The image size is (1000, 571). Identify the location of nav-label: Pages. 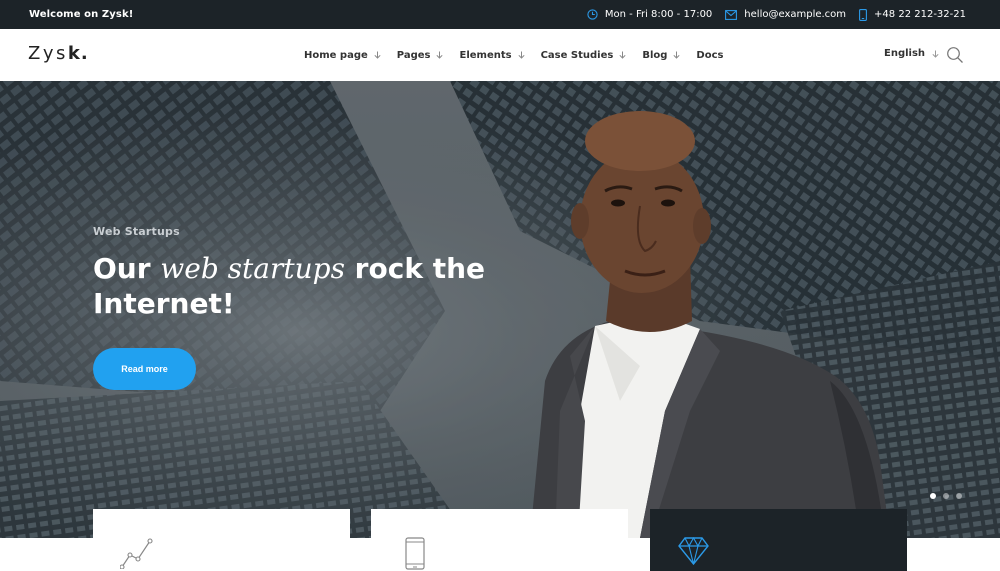
(413, 55).